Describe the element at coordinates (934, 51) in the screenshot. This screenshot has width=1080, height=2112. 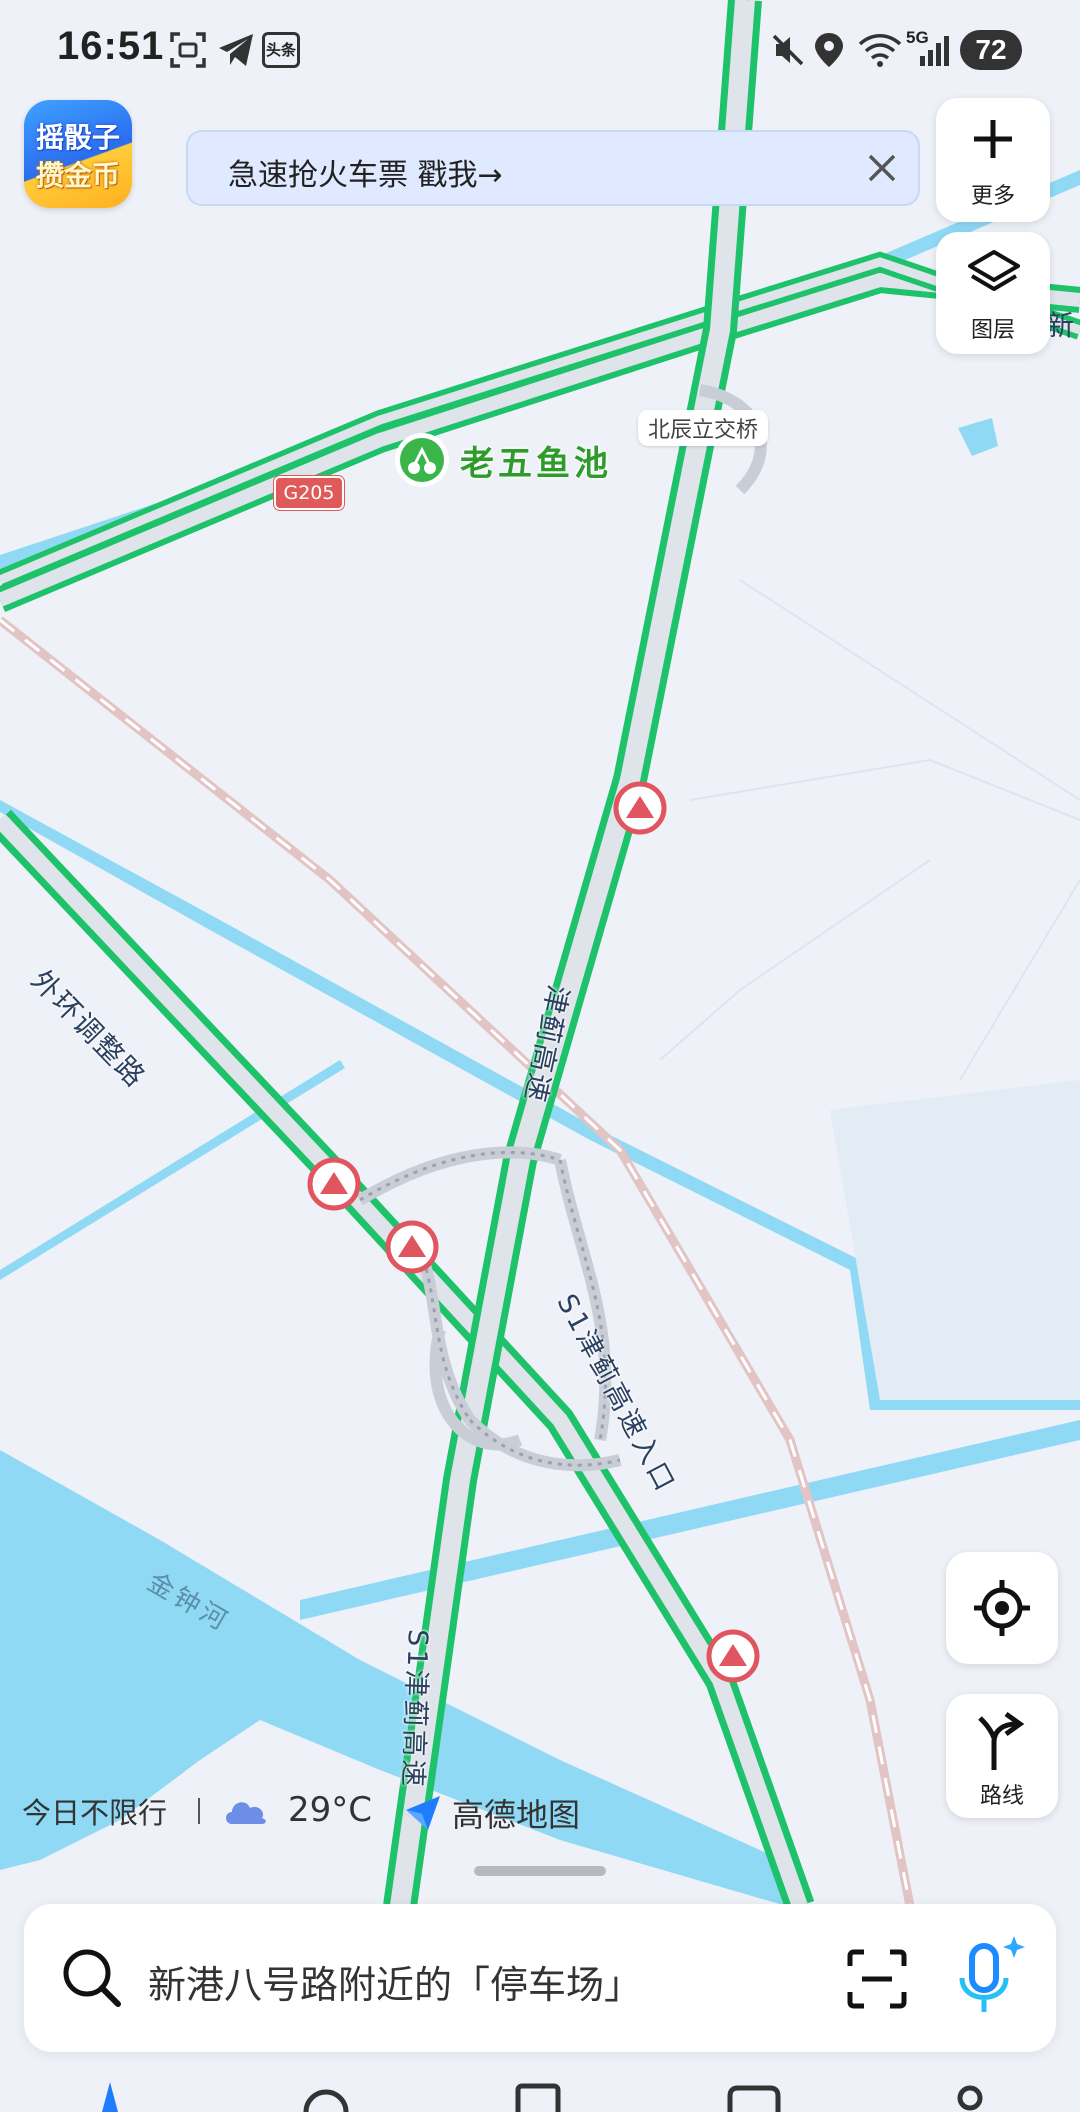
I see `signal-5g-icon` at that location.